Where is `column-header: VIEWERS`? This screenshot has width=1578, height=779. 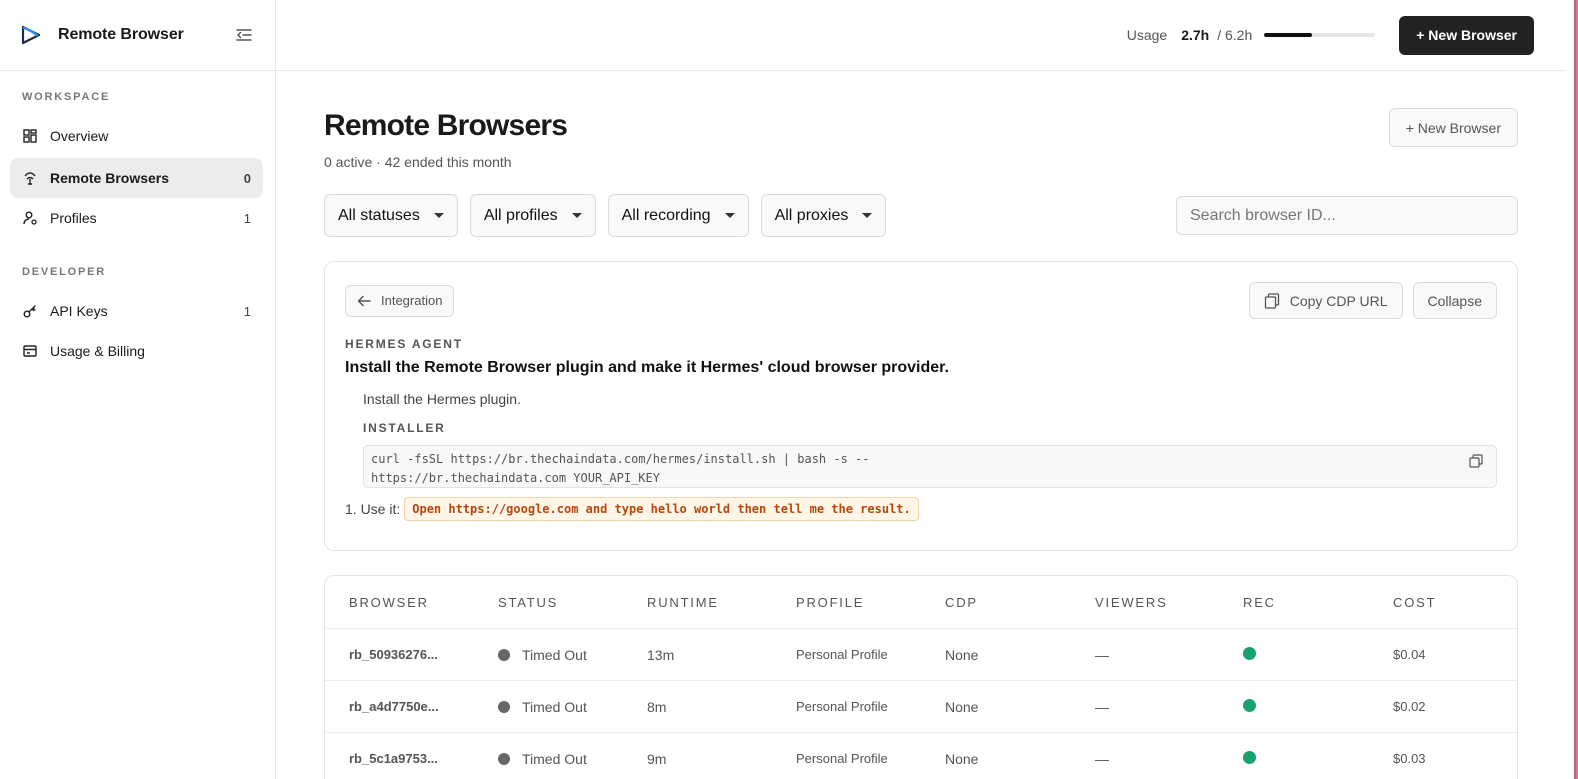 column-header: VIEWERS is located at coordinates (1169, 602).